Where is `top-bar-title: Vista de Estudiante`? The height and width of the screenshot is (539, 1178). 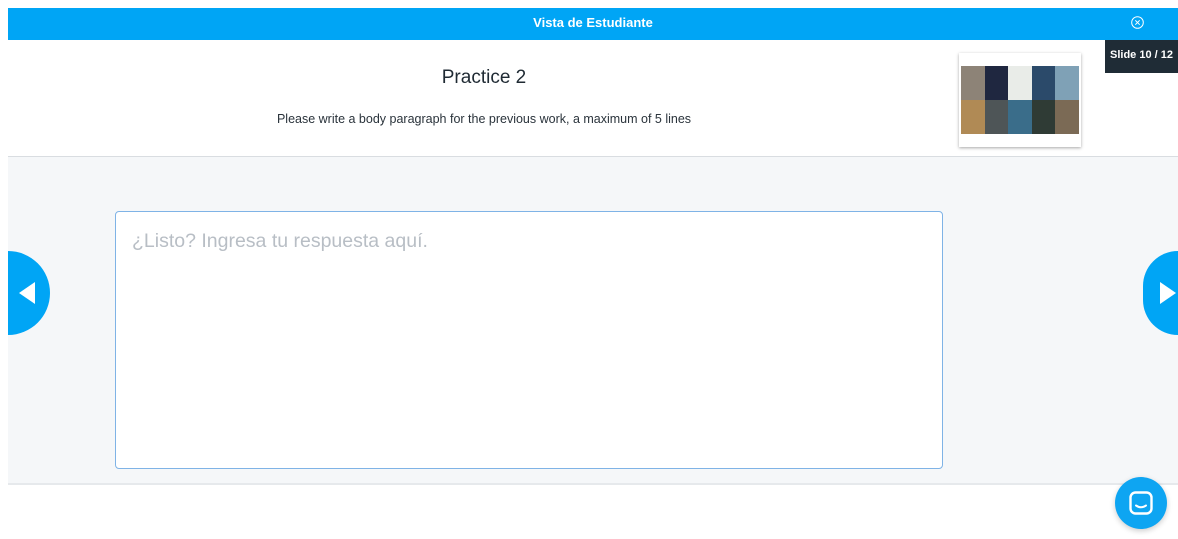
top-bar-title: Vista de Estudiante is located at coordinates (593, 22).